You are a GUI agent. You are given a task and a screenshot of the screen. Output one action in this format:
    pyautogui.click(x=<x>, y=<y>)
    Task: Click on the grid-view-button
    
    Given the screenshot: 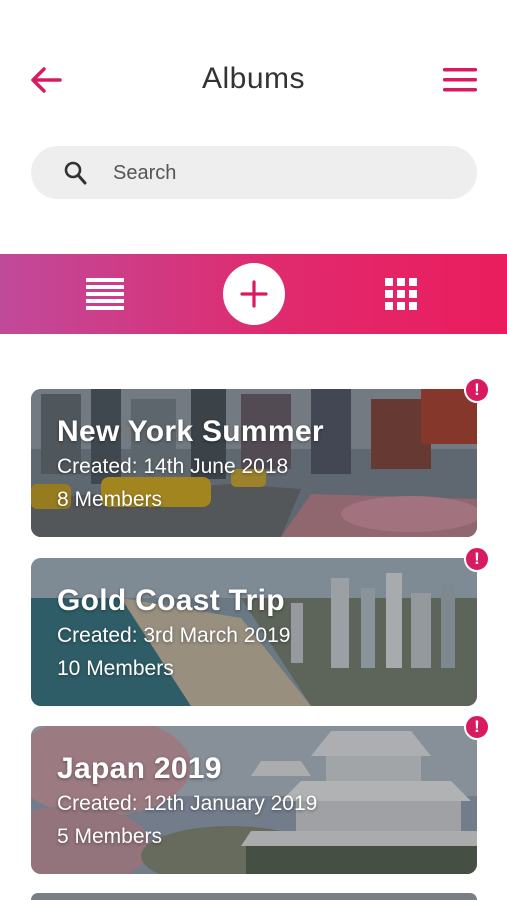 What is the action you would take?
    pyautogui.click(x=401, y=294)
    